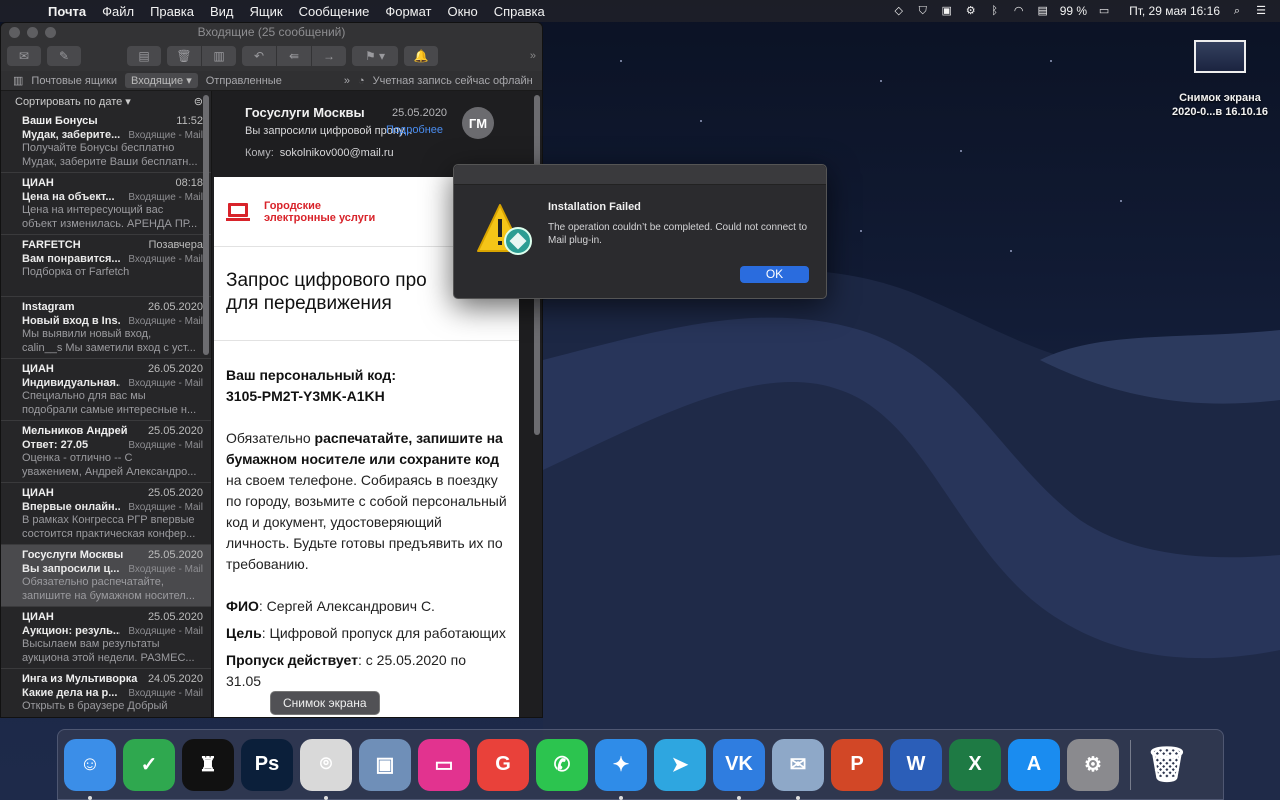 Image resolution: width=1280 pixels, height=800 pixels. I want to click on junk-icon: ▥, so click(219, 56).